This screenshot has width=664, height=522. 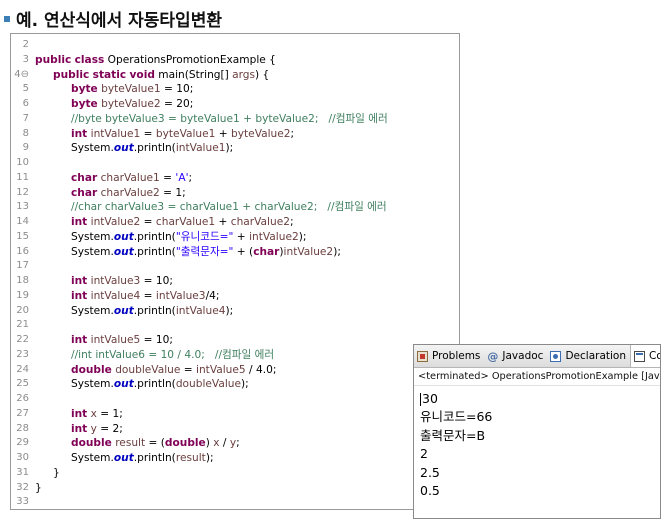 What do you see at coordinates (22, 177) in the screenshot?
I see `line-number: 11` at bounding box center [22, 177].